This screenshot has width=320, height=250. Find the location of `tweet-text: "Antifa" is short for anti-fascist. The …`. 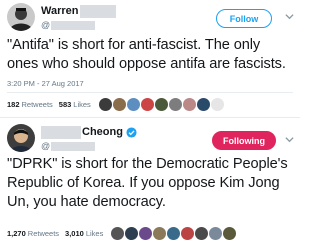

tweet-text: "Antifa" is short for anti-fascist. The … is located at coordinates (146, 54).